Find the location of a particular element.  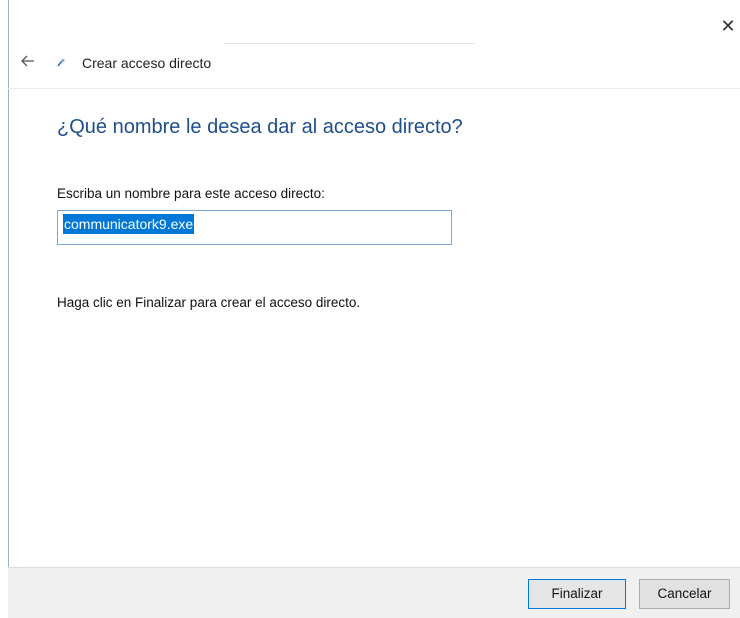

window-left-border is located at coordinates (8, 308).